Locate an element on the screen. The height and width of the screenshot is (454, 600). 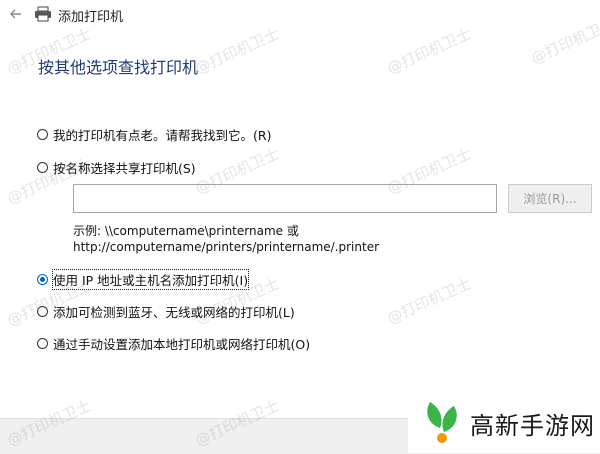
option-ip-address: 使用 IP 地址或主机名添加打印机(I) is located at coordinates (143, 279).